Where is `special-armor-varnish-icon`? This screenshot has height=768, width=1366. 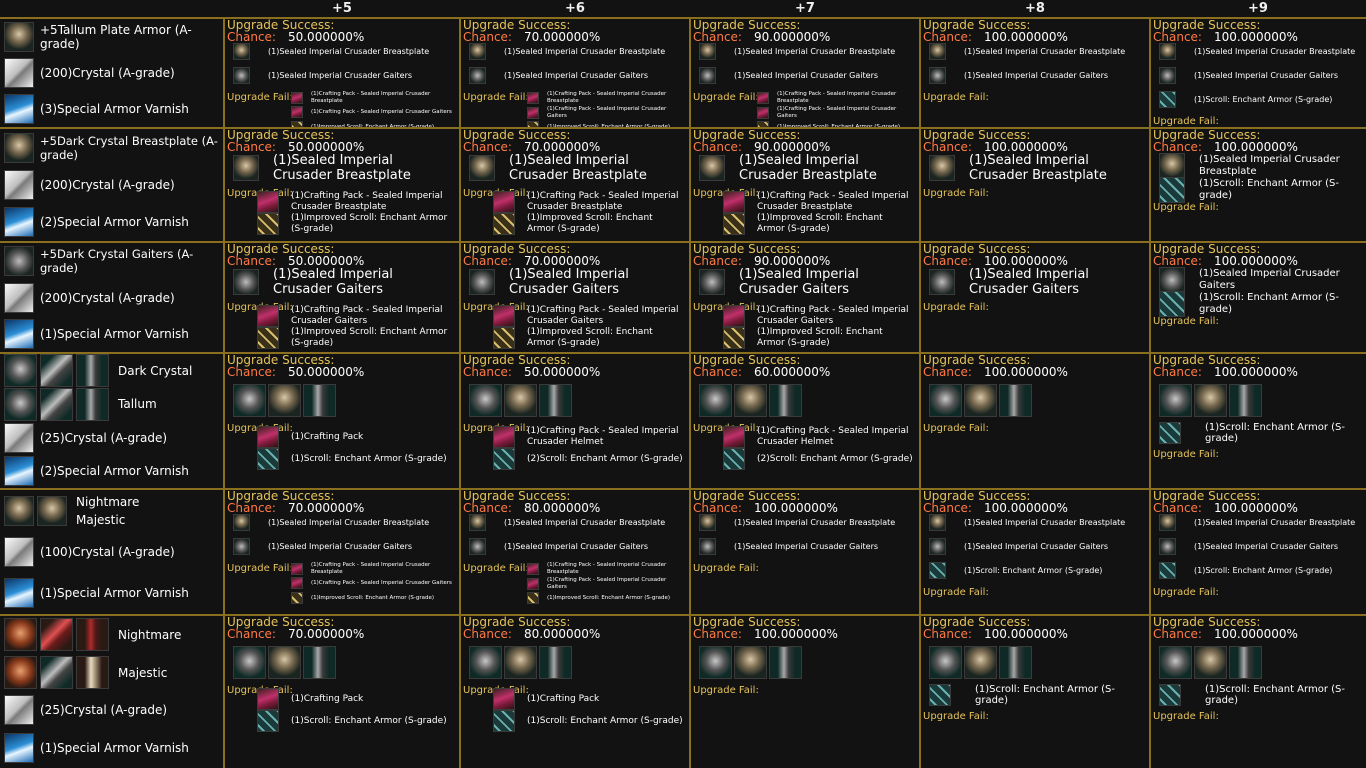 special-armor-varnish-icon is located at coordinates (19, 109).